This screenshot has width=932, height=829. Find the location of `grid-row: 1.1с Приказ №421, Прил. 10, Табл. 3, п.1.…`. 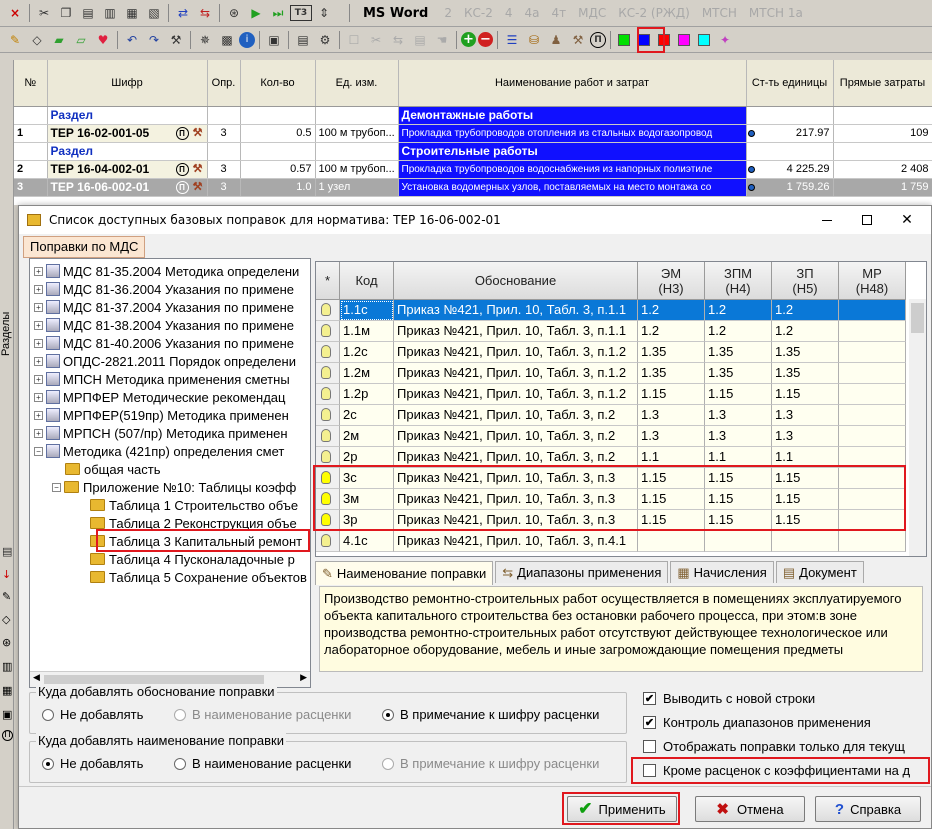

grid-row: 1.1с Приказ №421, Прил. 10, Табл. 3, п.1.… is located at coordinates (611, 310).